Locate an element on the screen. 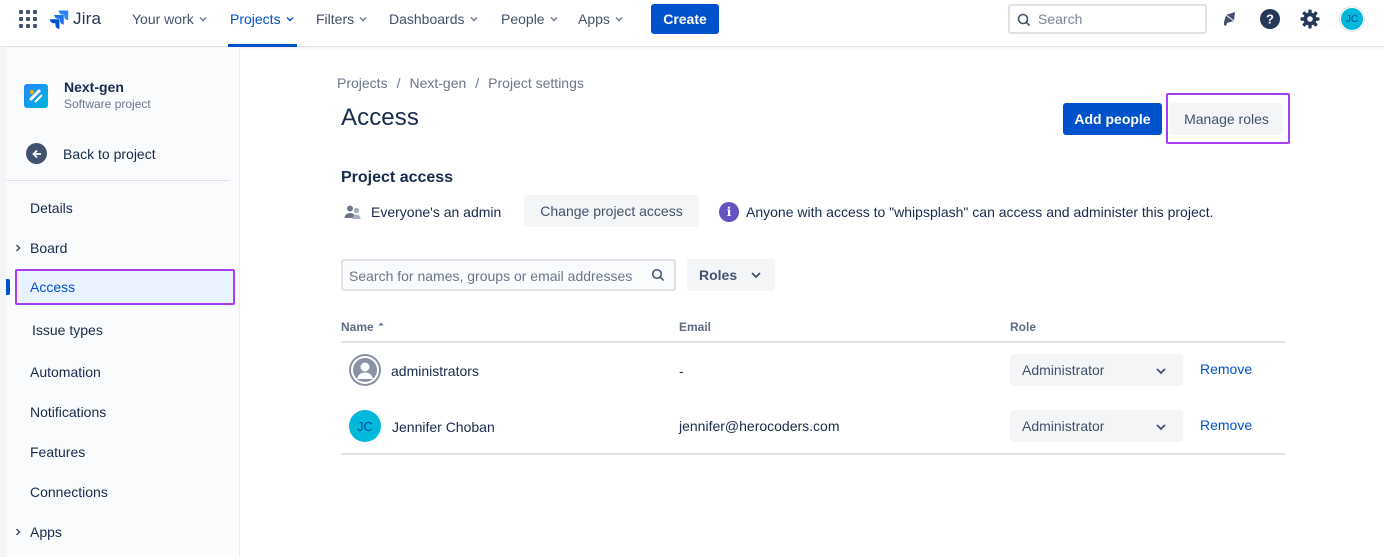 This screenshot has height=557, width=1384. roles-filter-dropdown: Roles is located at coordinates (731, 275).